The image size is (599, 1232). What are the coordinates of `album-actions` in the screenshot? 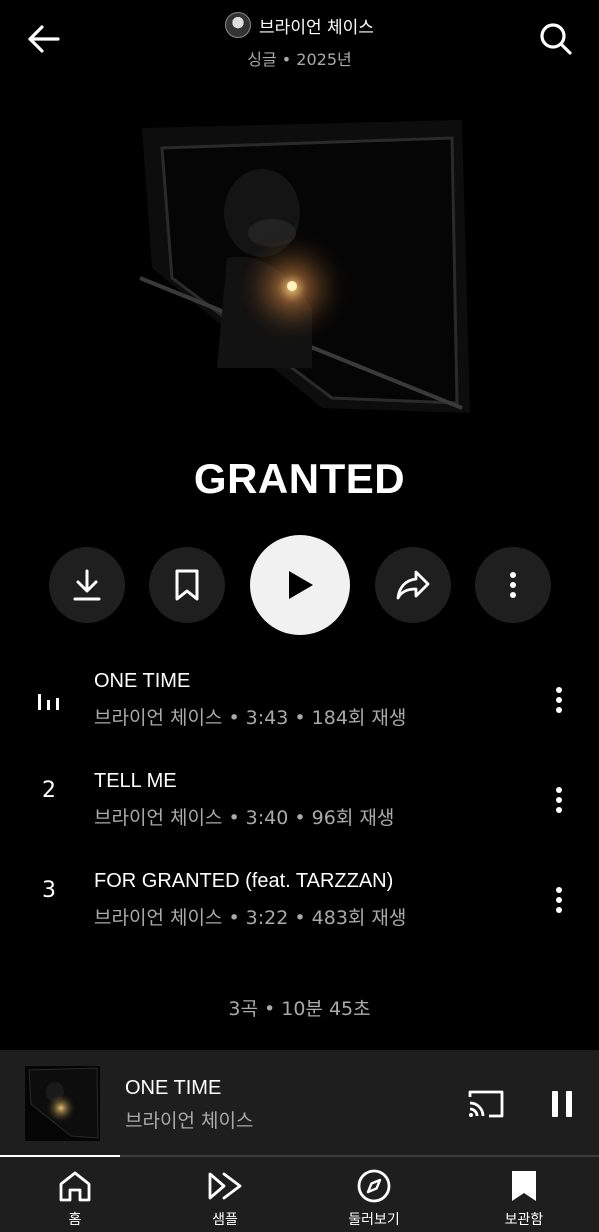 It's located at (299, 585).